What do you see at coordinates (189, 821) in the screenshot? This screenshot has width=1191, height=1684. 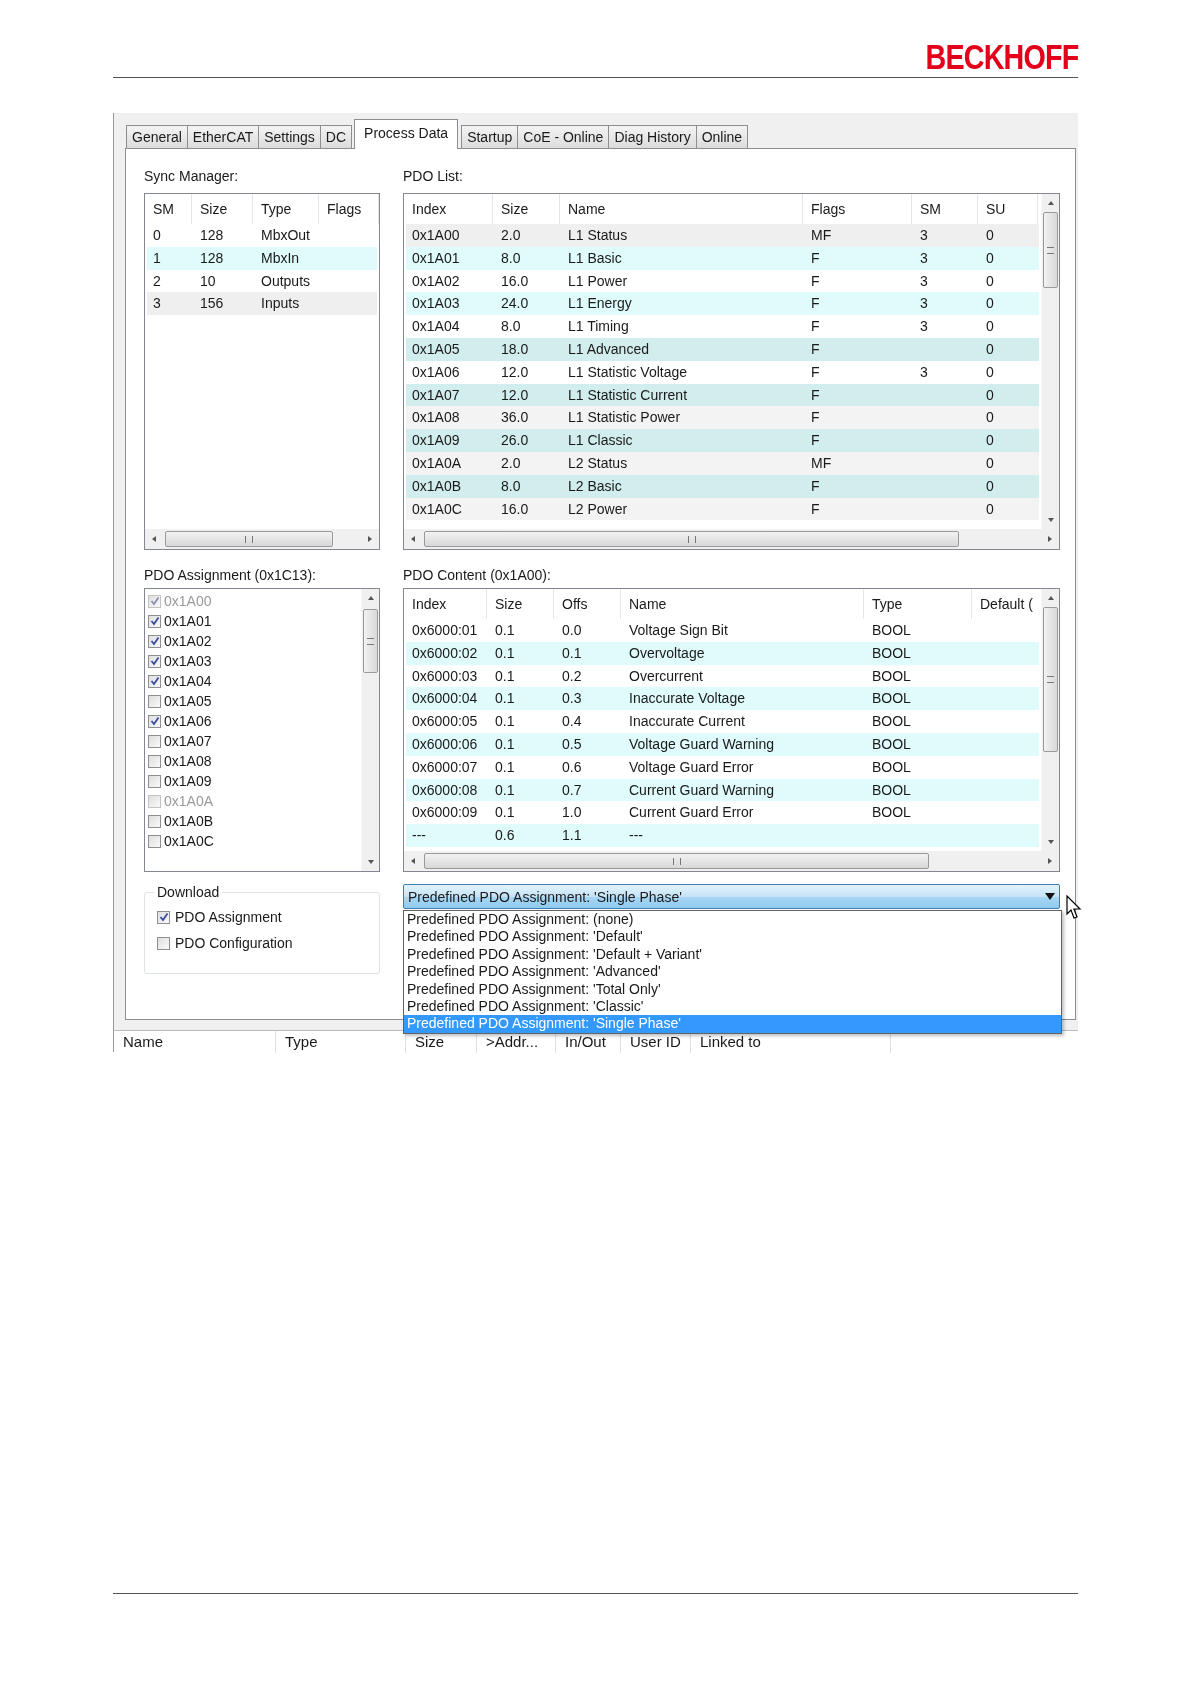 I see `checkbox-label: 0x1A0B` at bounding box center [189, 821].